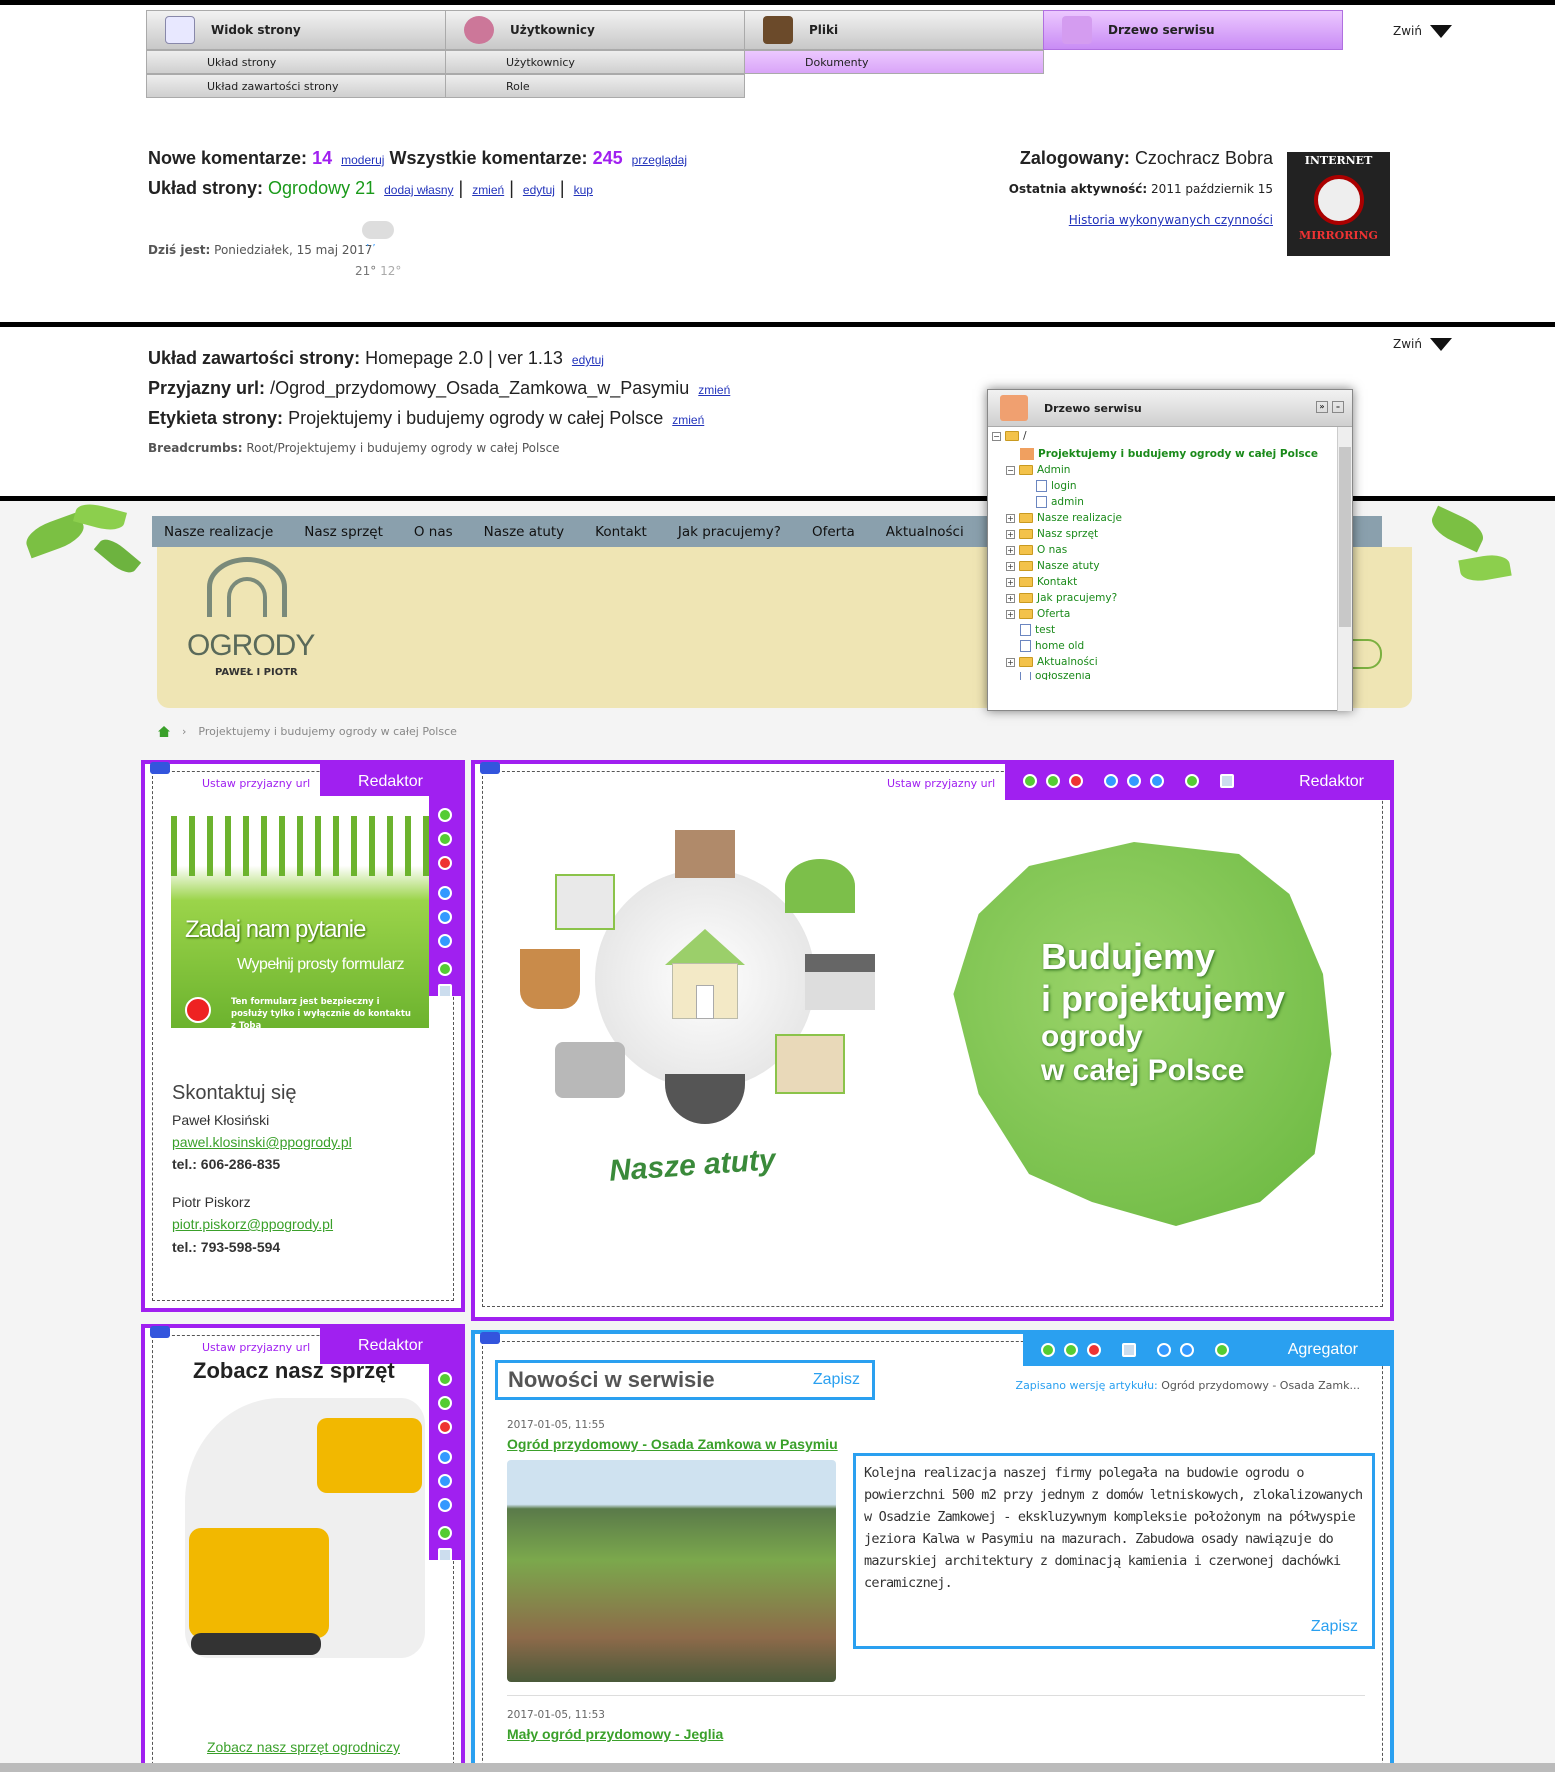 The width and height of the screenshot is (1555, 1772). What do you see at coordinates (1036, 550) in the screenshot?
I see `tree-item-onas: + O nas` at bounding box center [1036, 550].